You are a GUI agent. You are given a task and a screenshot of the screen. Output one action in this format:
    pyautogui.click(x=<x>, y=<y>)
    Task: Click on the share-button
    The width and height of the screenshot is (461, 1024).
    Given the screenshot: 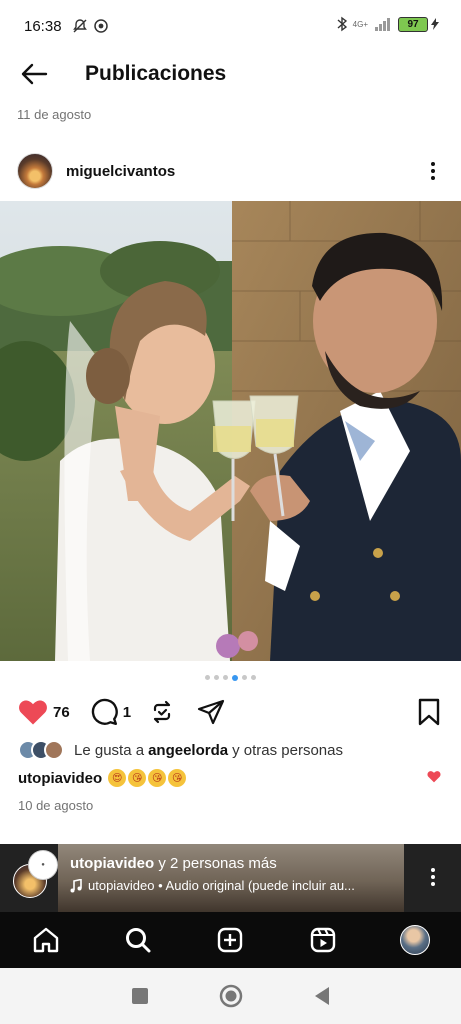 What is the action you would take?
    pyautogui.click(x=211, y=712)
    